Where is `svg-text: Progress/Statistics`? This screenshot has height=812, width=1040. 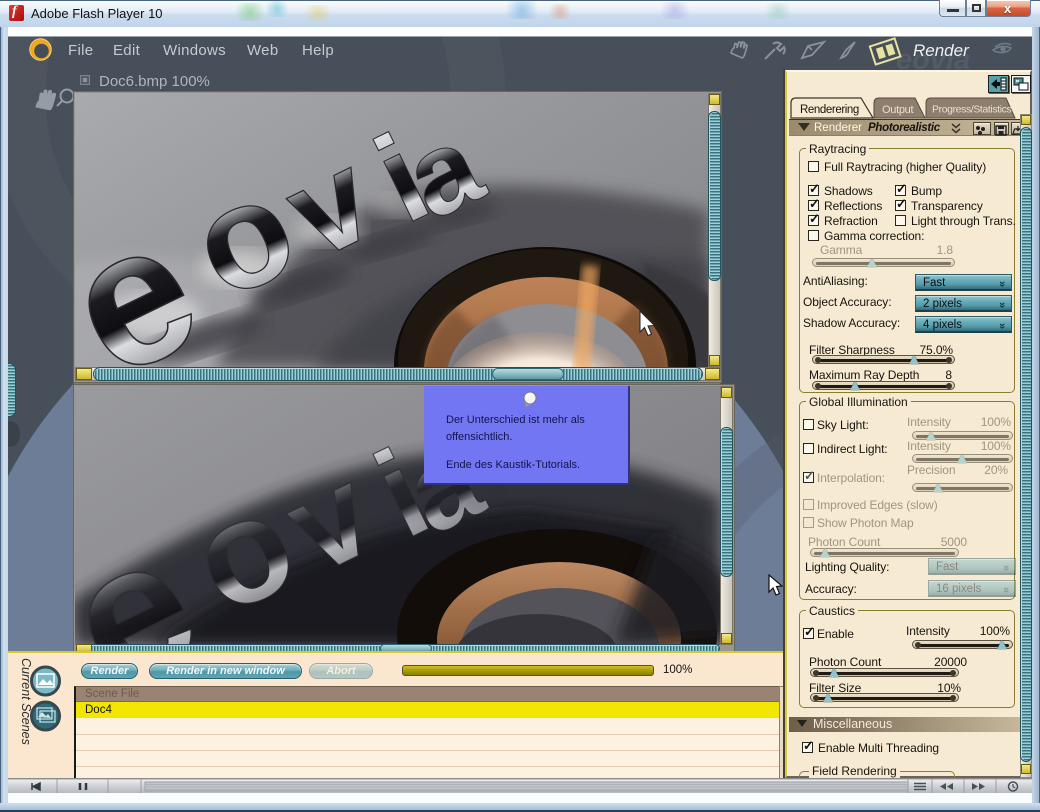
svg-text: Progress/Statistics is located at coordinates (971, 110).